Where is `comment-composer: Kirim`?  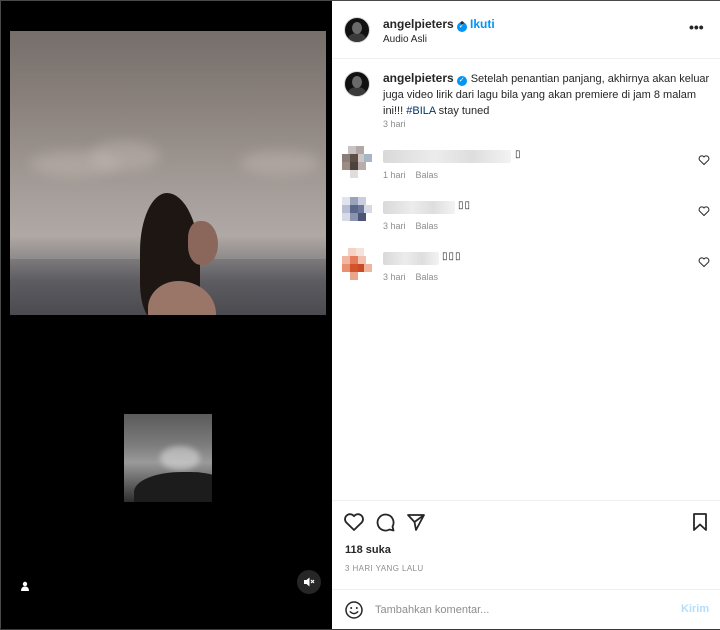 comment-composer: Kirim is located at coordinates (526, 609).